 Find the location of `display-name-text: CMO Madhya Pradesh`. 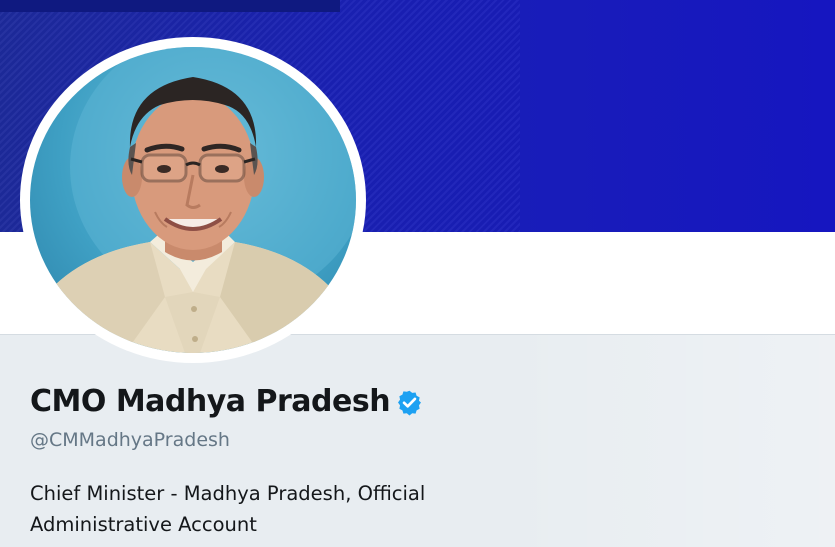

display-name-text: CMO Madhya Pradesh is located at coordinates (210, 401).